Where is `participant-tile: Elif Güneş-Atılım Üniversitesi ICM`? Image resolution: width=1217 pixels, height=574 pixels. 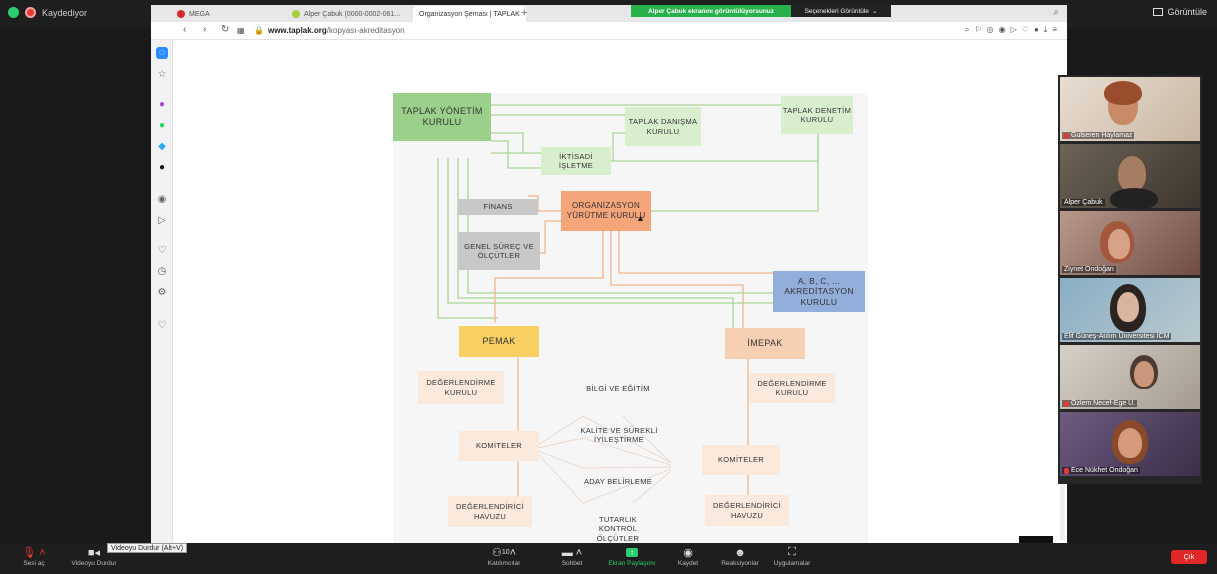
participant-tile: Elif Güneş-Atılım Üniversitesi ICM is located at coordinates (1130, 310).